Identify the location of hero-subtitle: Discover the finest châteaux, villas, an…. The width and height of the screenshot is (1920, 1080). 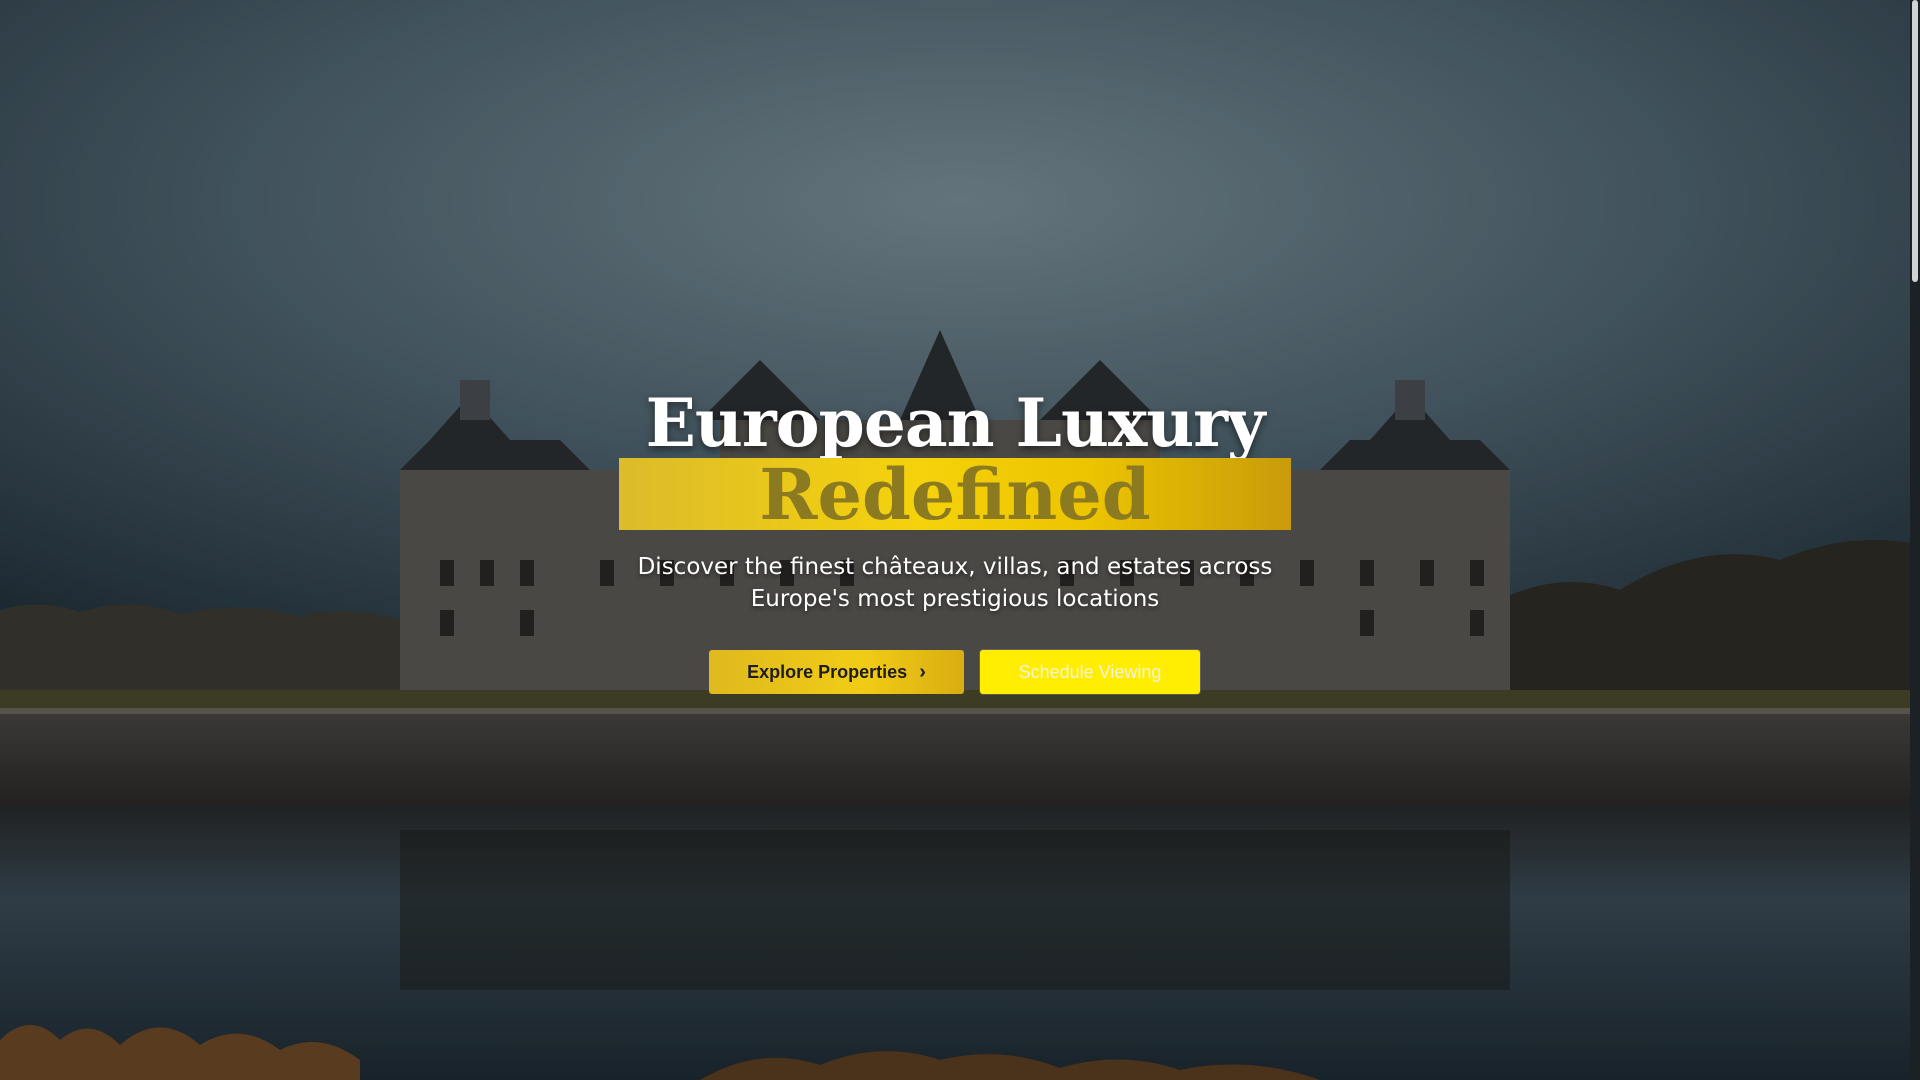
(955, 583).